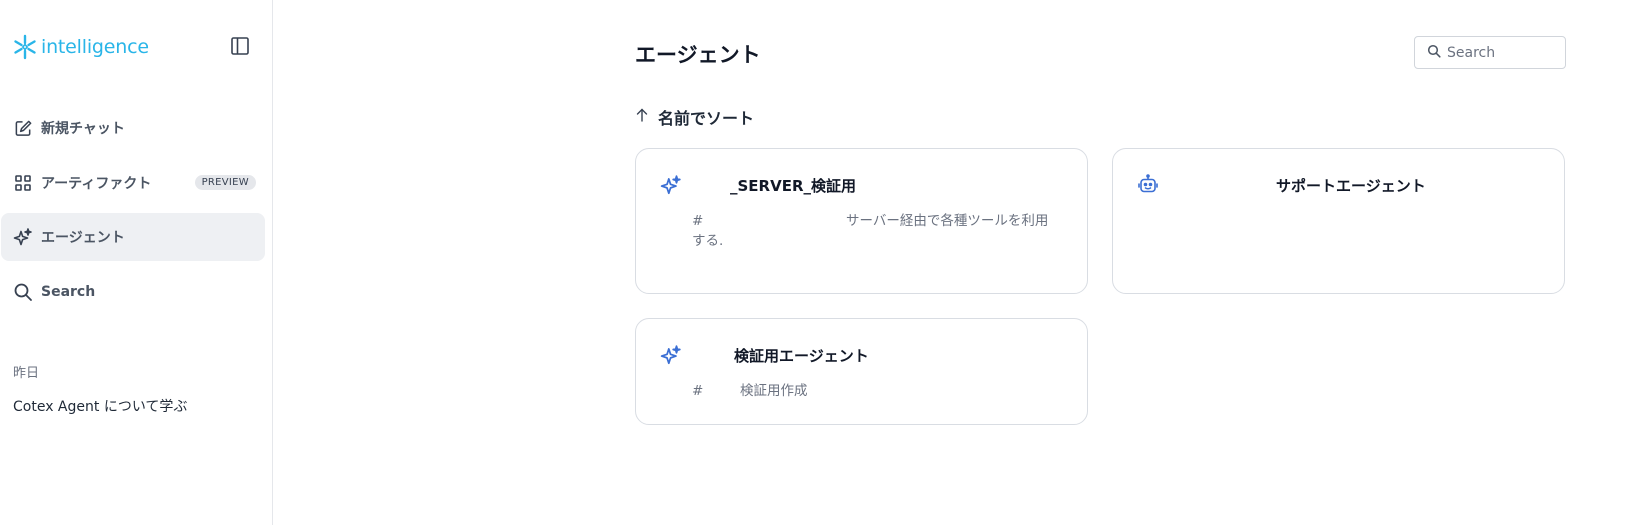 The height and width of the screenshot is (525, 1643). What do you see at coordinates (83, 238) in the screenshot?
I see `sidebar-item-label: エージェント` at bounding box center [83, 238].